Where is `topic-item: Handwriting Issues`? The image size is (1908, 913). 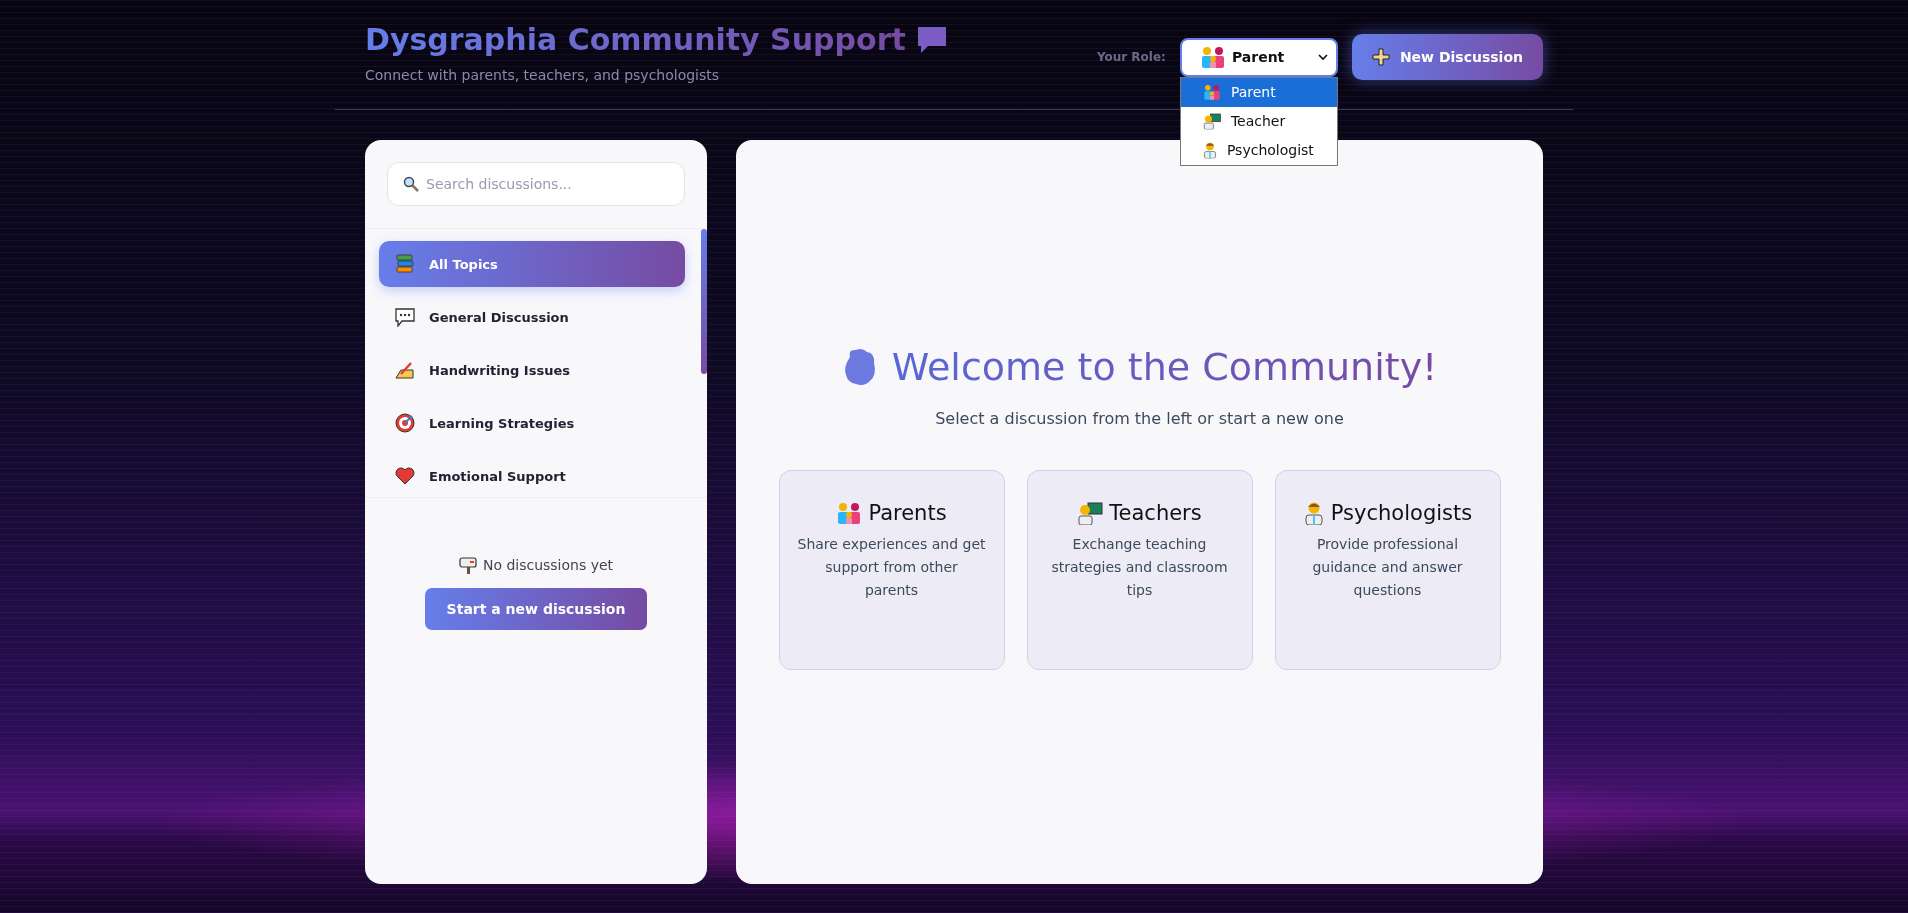 topic-item: Handwriting Issues is located at coordinates (532, 370).